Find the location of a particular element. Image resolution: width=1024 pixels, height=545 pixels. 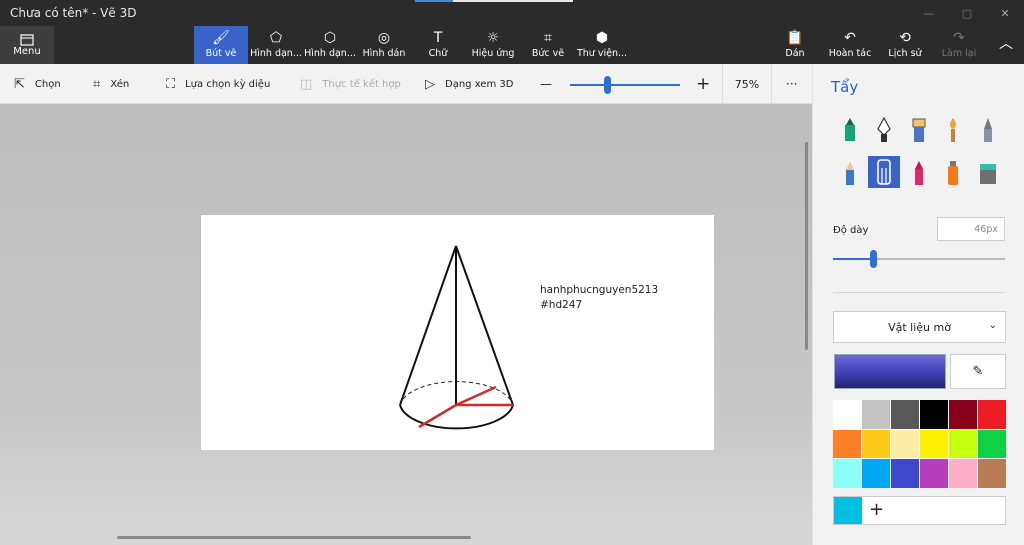

brush-pencil is located at coordinates (850, 173).